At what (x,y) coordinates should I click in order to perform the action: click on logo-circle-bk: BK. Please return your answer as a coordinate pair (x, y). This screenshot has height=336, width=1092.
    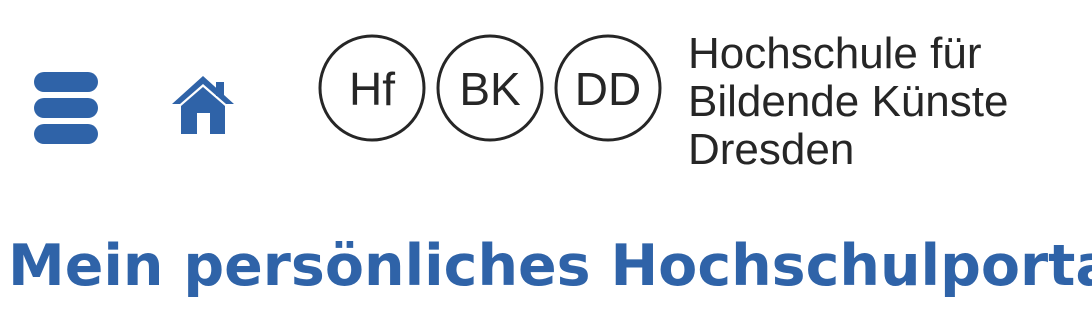
    Looking at the image, I should click on (490, 89).